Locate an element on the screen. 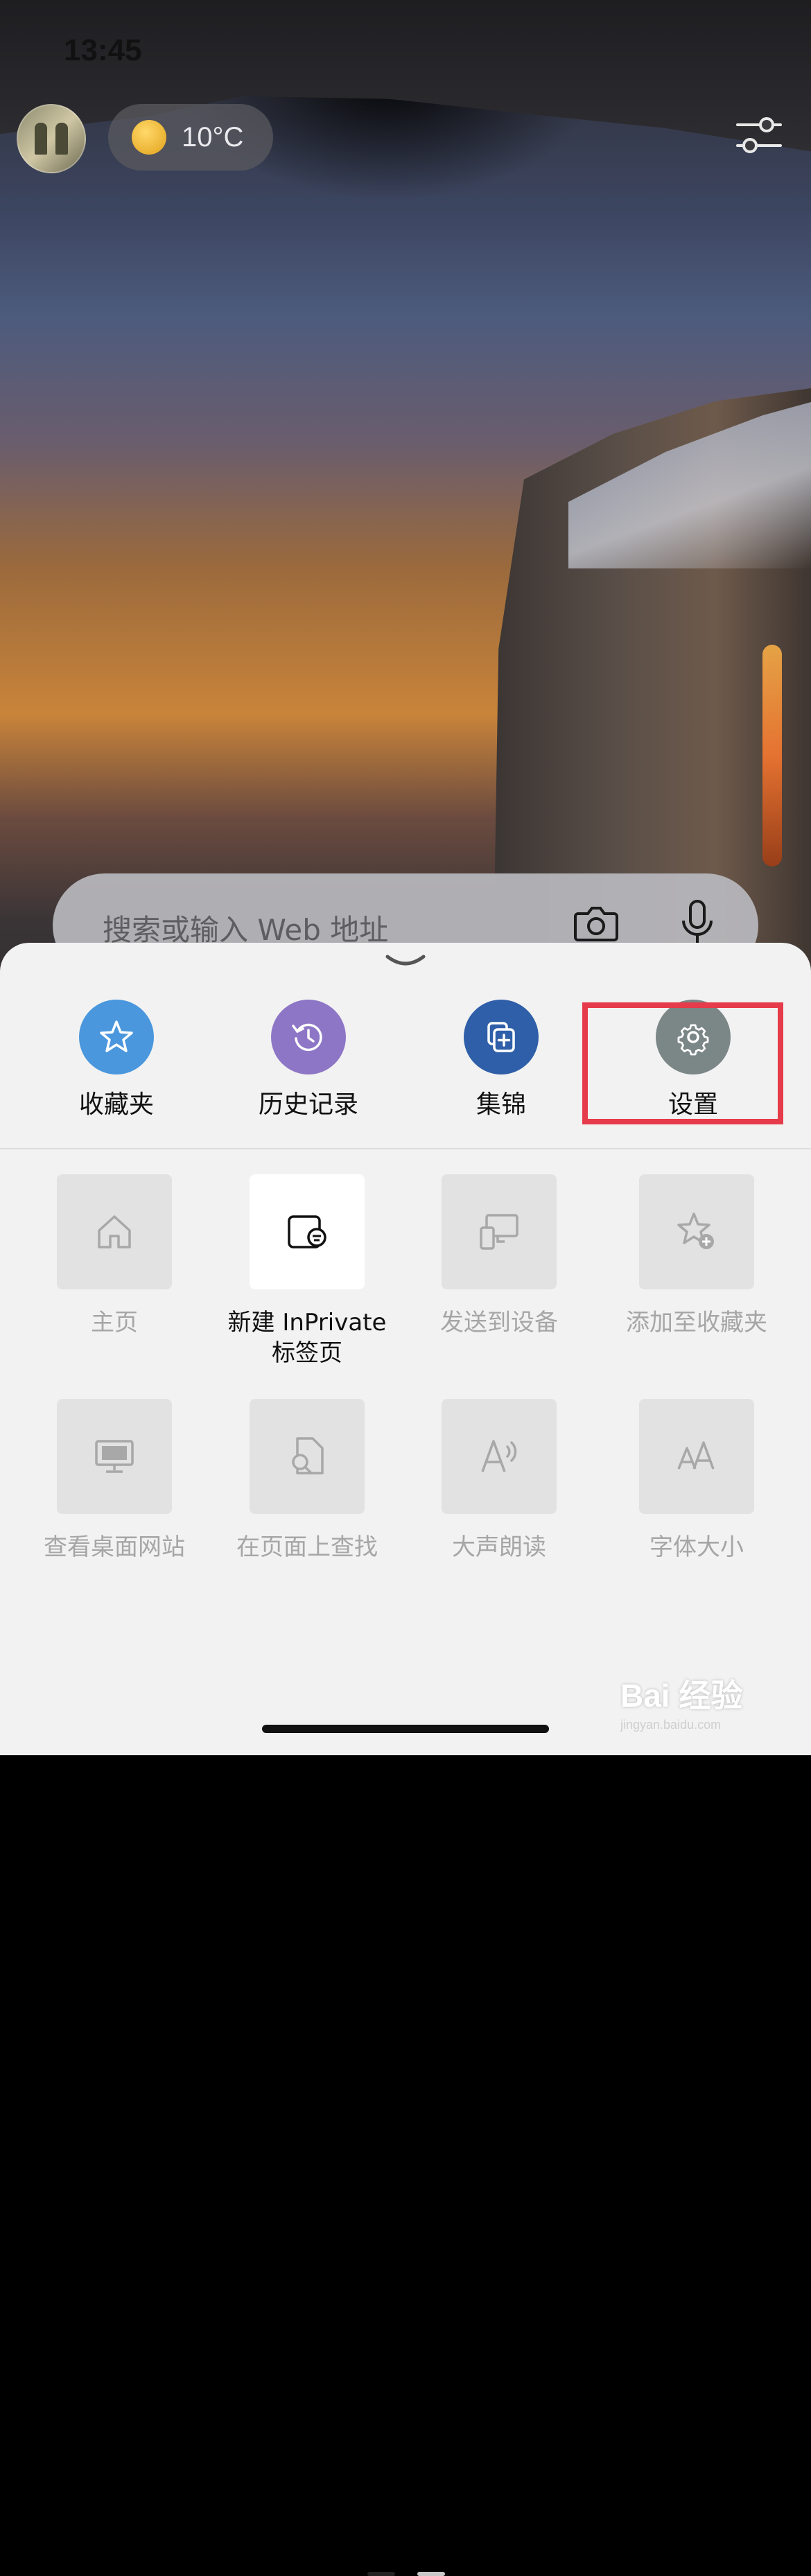 Image resolution: width=811 pixels, height=2576 pixels. favorites-label: 收藏夹 is located at coordinates (116, 1104).